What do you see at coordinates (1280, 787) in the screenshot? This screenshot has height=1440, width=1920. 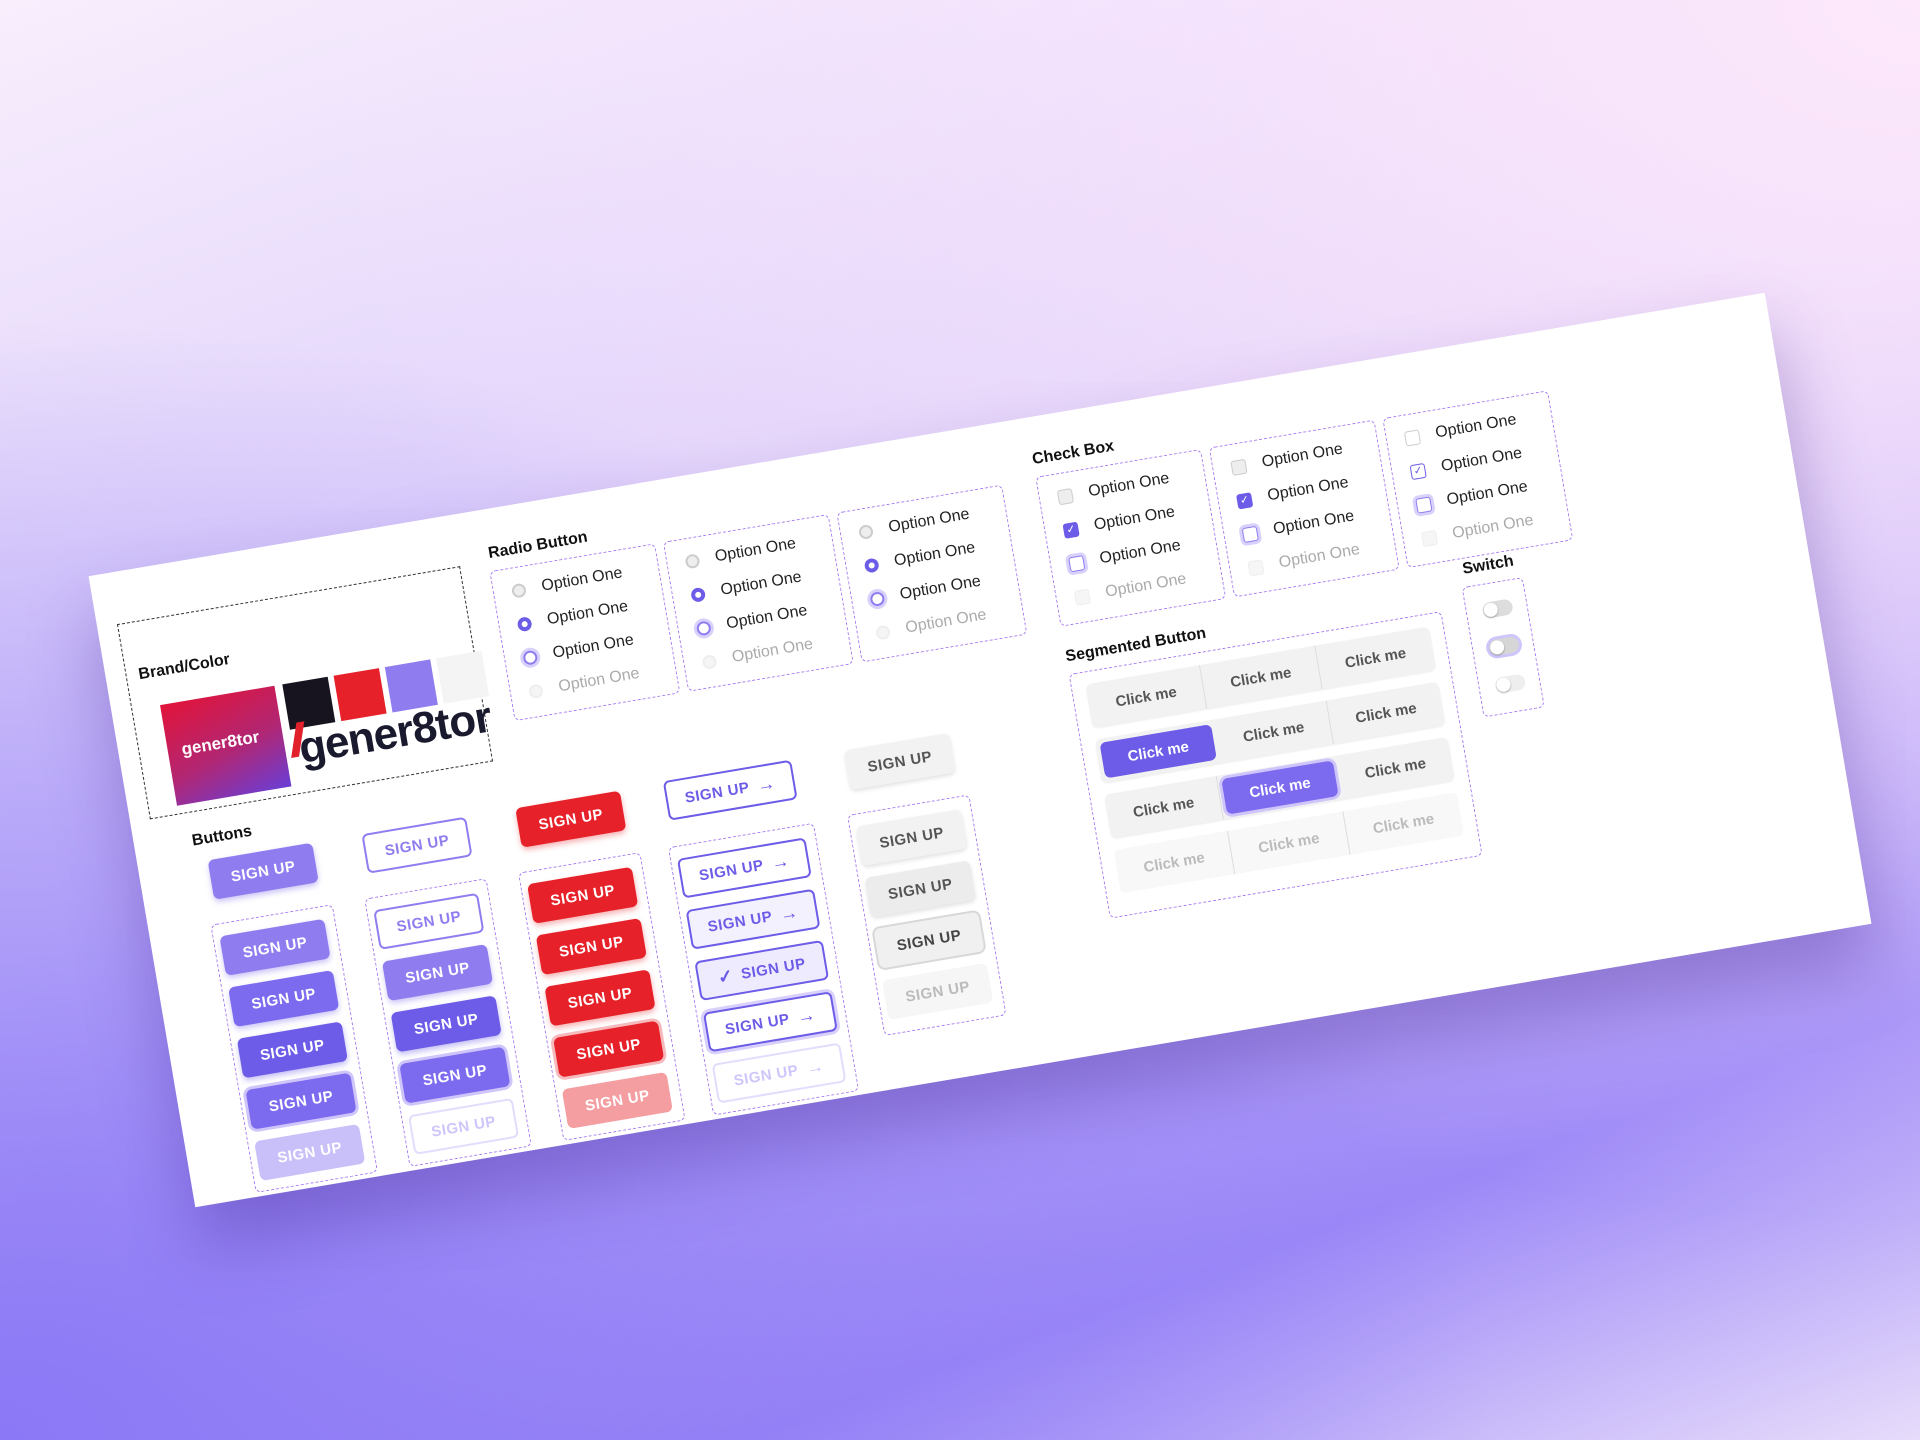 I see `segment-button-focused: Click me` at bounding box center [1280, 787].